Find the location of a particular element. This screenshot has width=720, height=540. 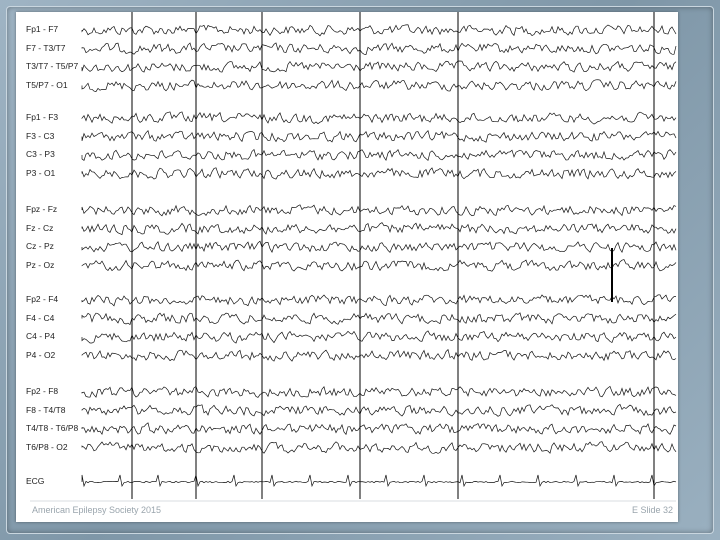

channel-label: P3 - O1 is located at coordinates (41, 172).